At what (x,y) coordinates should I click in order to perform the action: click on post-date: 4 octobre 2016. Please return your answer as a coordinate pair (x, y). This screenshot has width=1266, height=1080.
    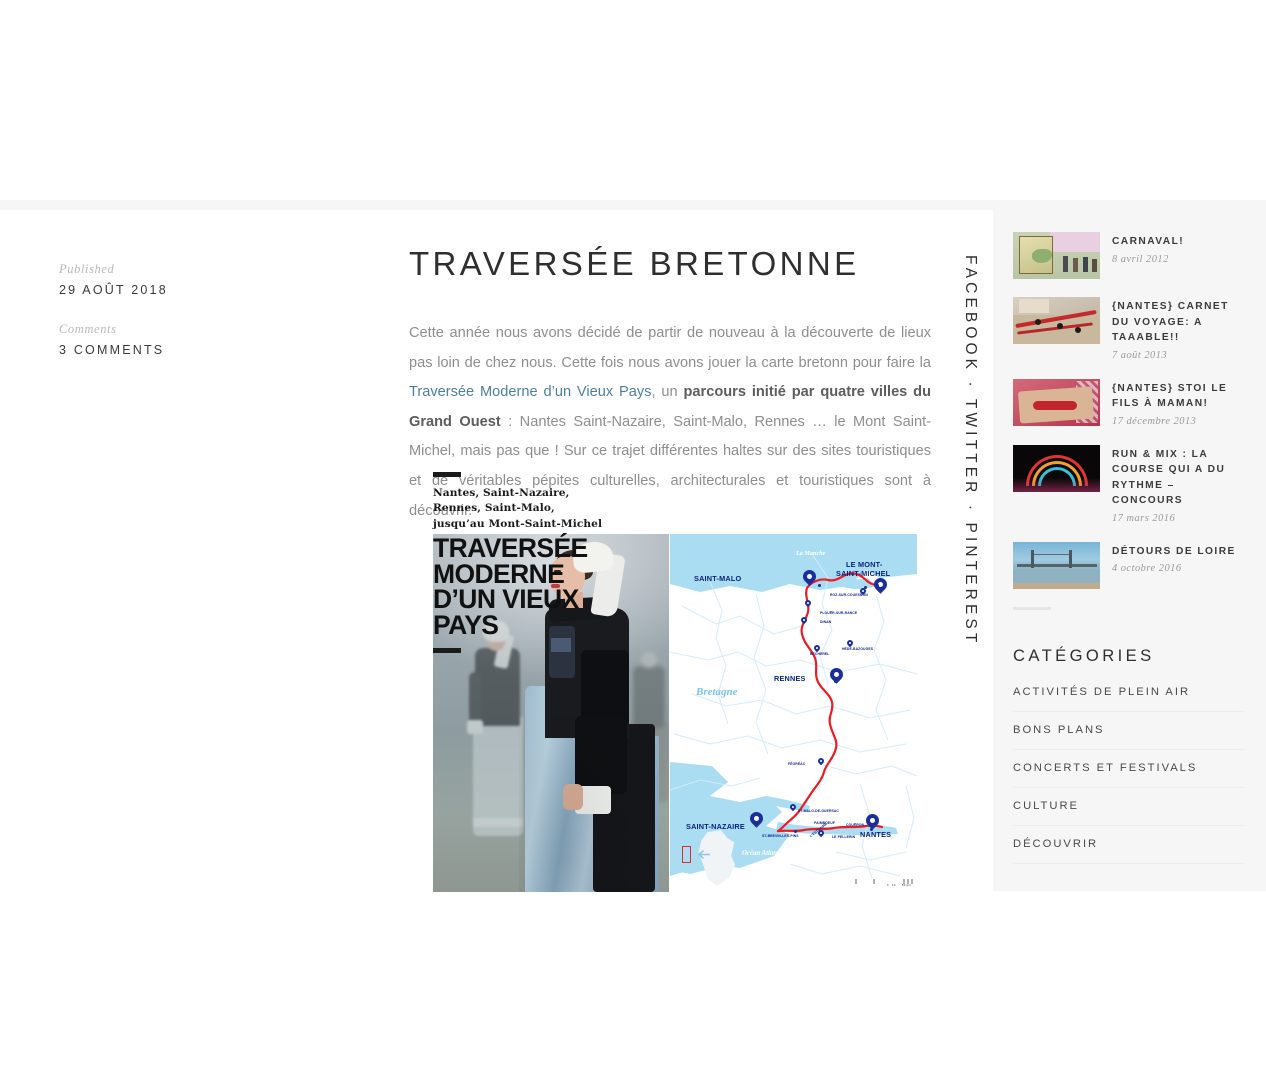
    Looking at the image, I should click on (1147, 568).